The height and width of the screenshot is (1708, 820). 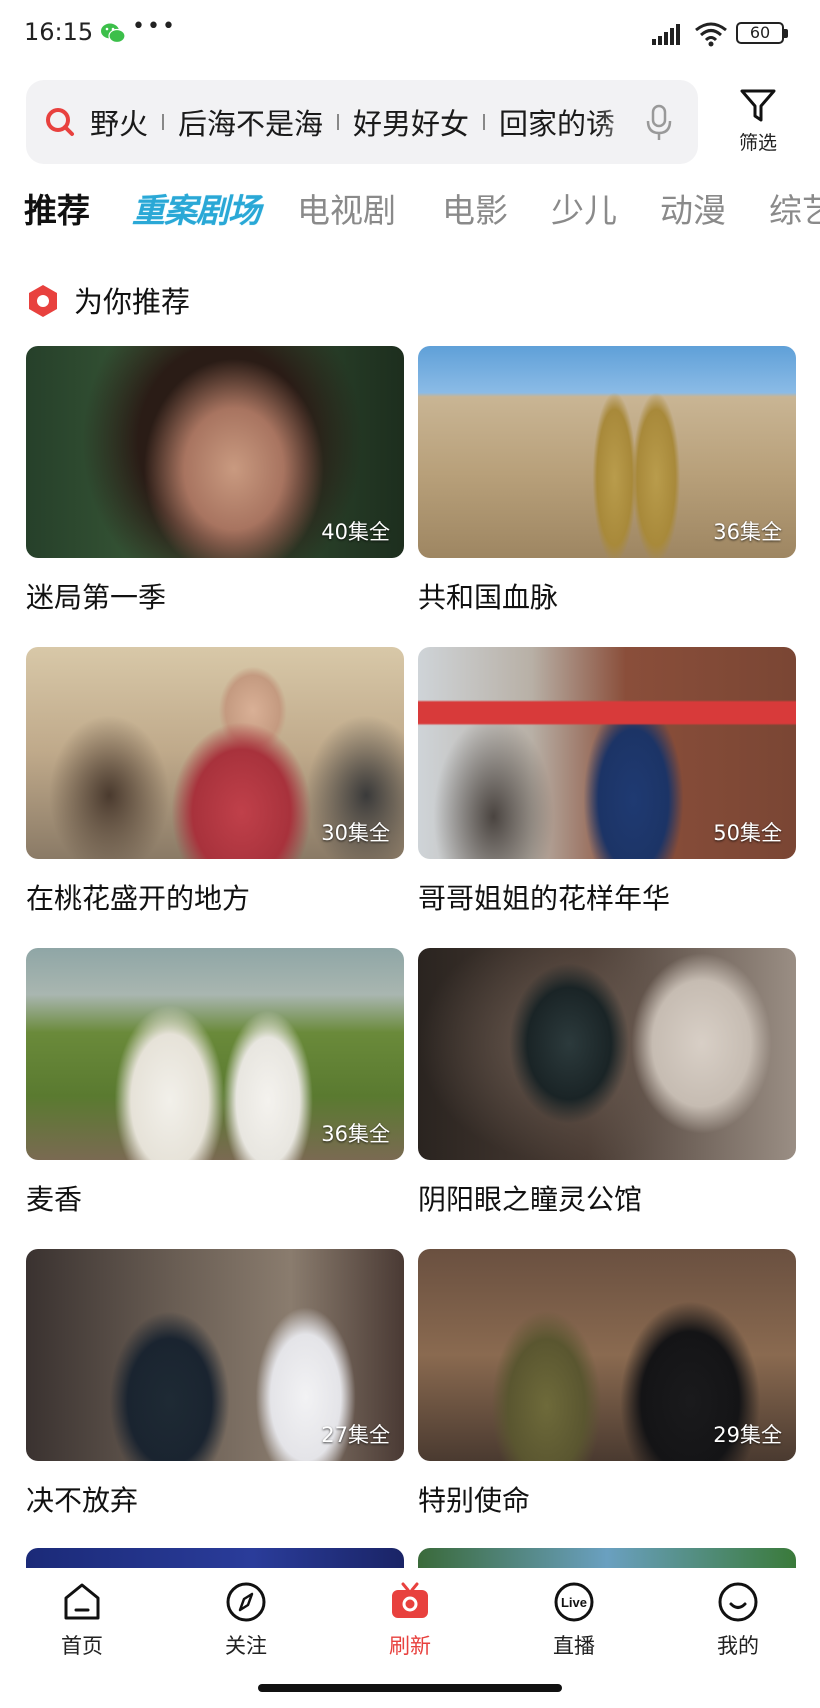 I want to click on nav-label: 刷新, so click(x=410, y=1646).